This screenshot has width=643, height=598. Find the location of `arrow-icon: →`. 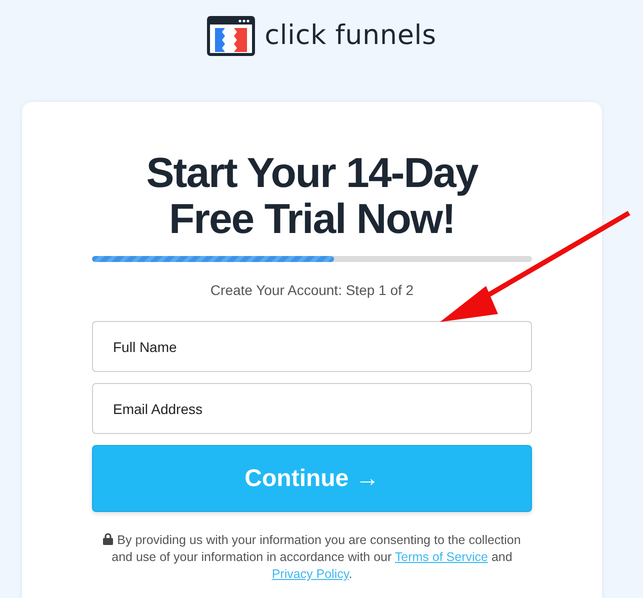

arrow-icon: → is located at coordinates (367, 478).